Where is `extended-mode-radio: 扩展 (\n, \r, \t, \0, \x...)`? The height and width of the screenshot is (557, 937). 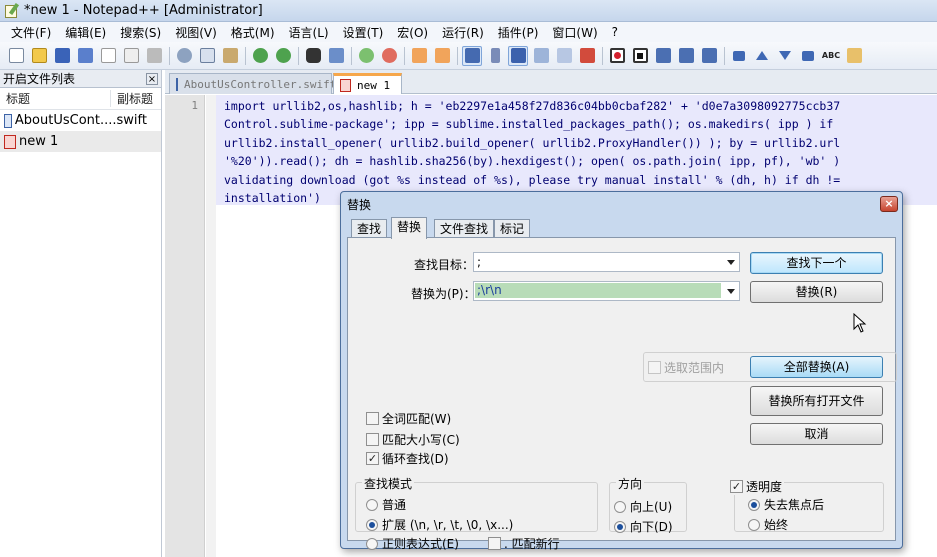
extended-mode-radio: 扩展 (\n, \r, \t, \0, \x...) is located at coordinates (439, 524).